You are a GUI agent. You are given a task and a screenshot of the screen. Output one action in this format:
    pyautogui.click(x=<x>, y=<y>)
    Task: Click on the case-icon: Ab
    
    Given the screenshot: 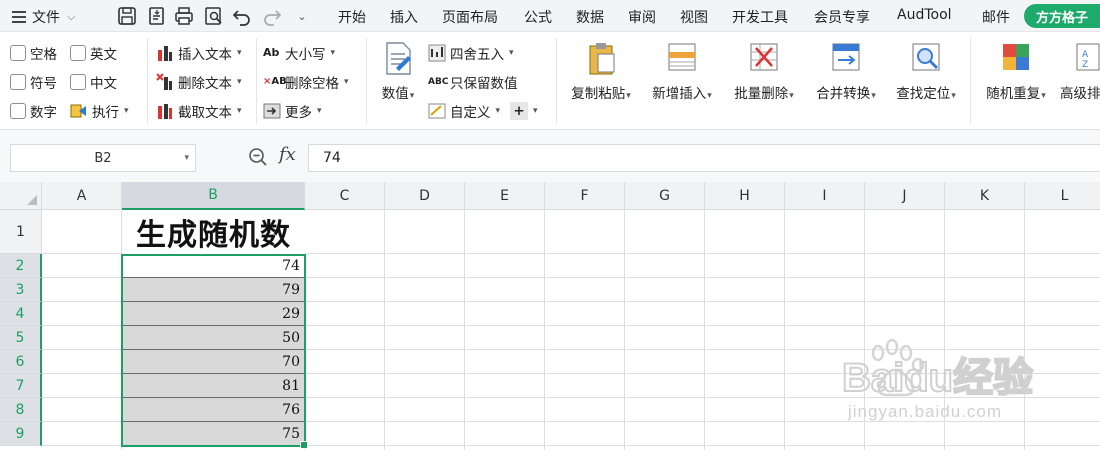 What is the action you would take?
    pyautogui.click(x=271, y=52)
    